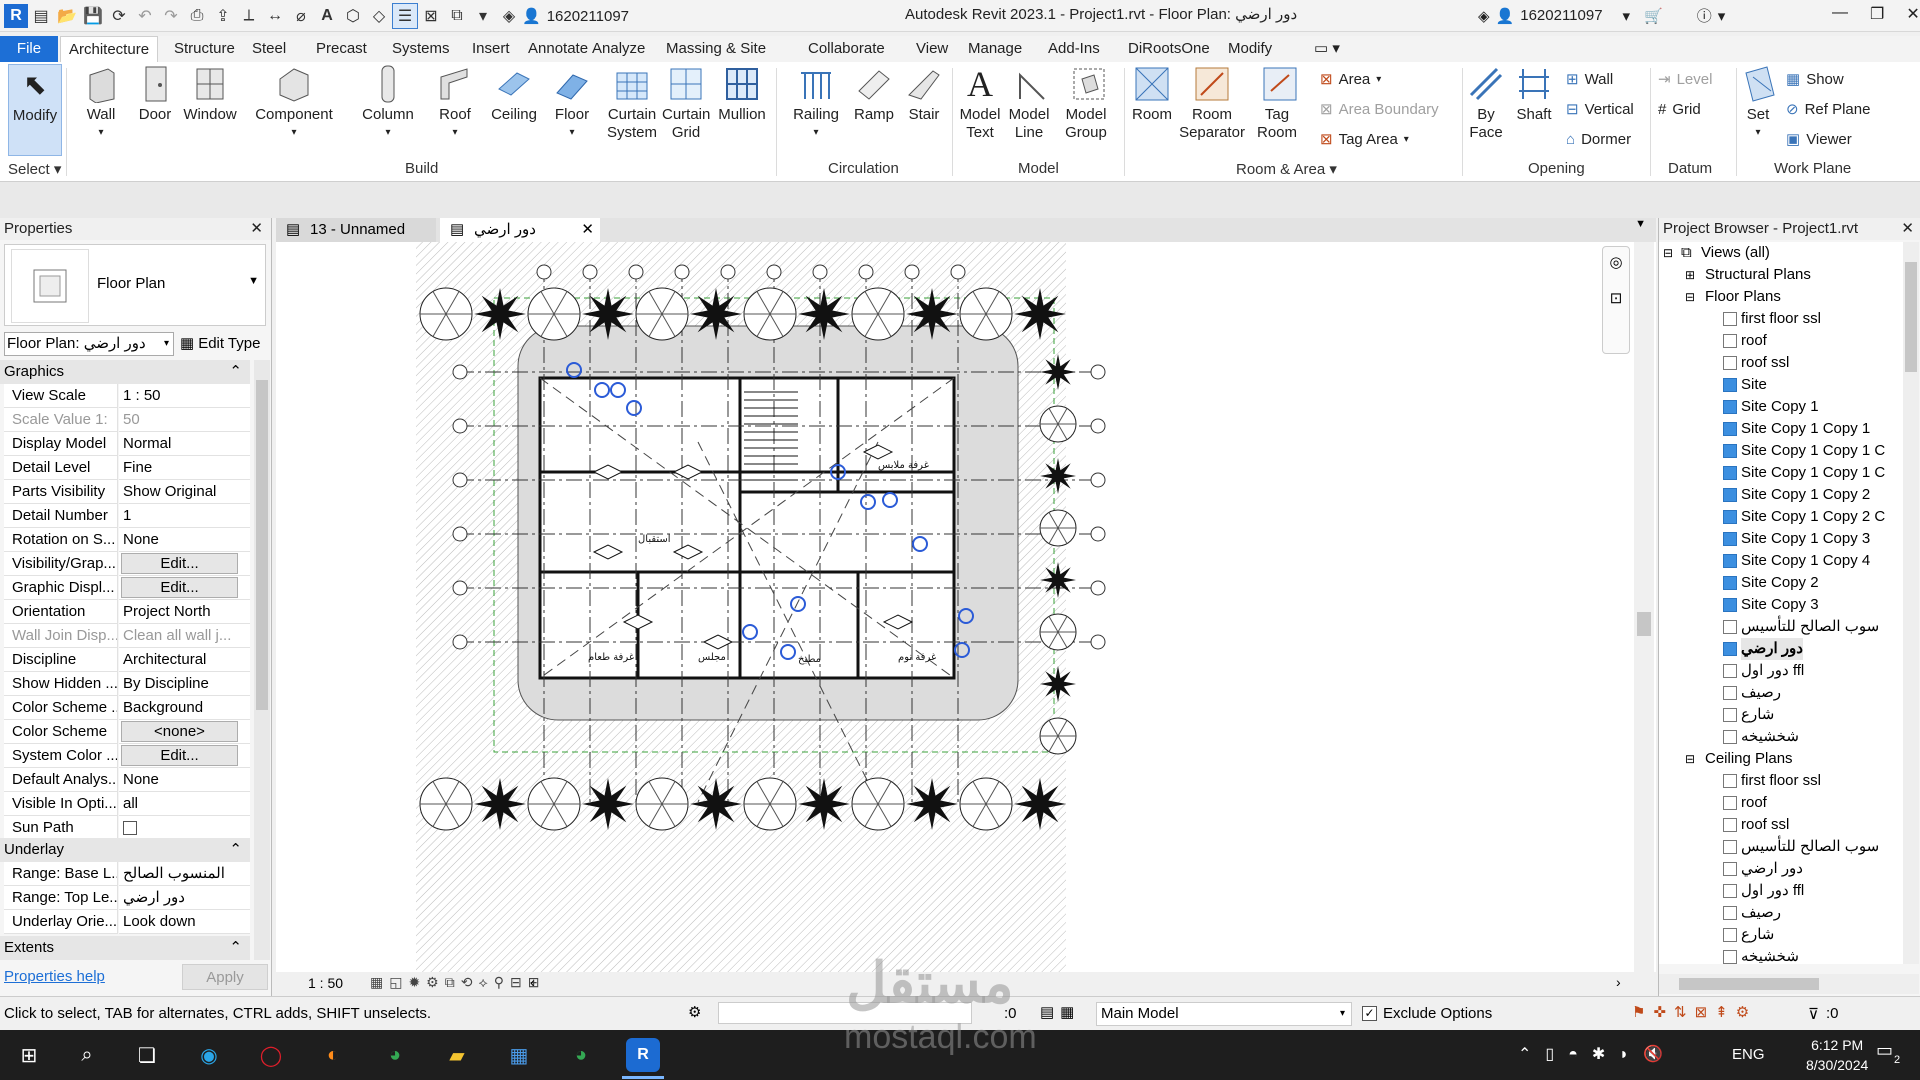 This screenshot has height=1080, width=1920. I want to click on print-icon: ⎙, so click(197, 16).